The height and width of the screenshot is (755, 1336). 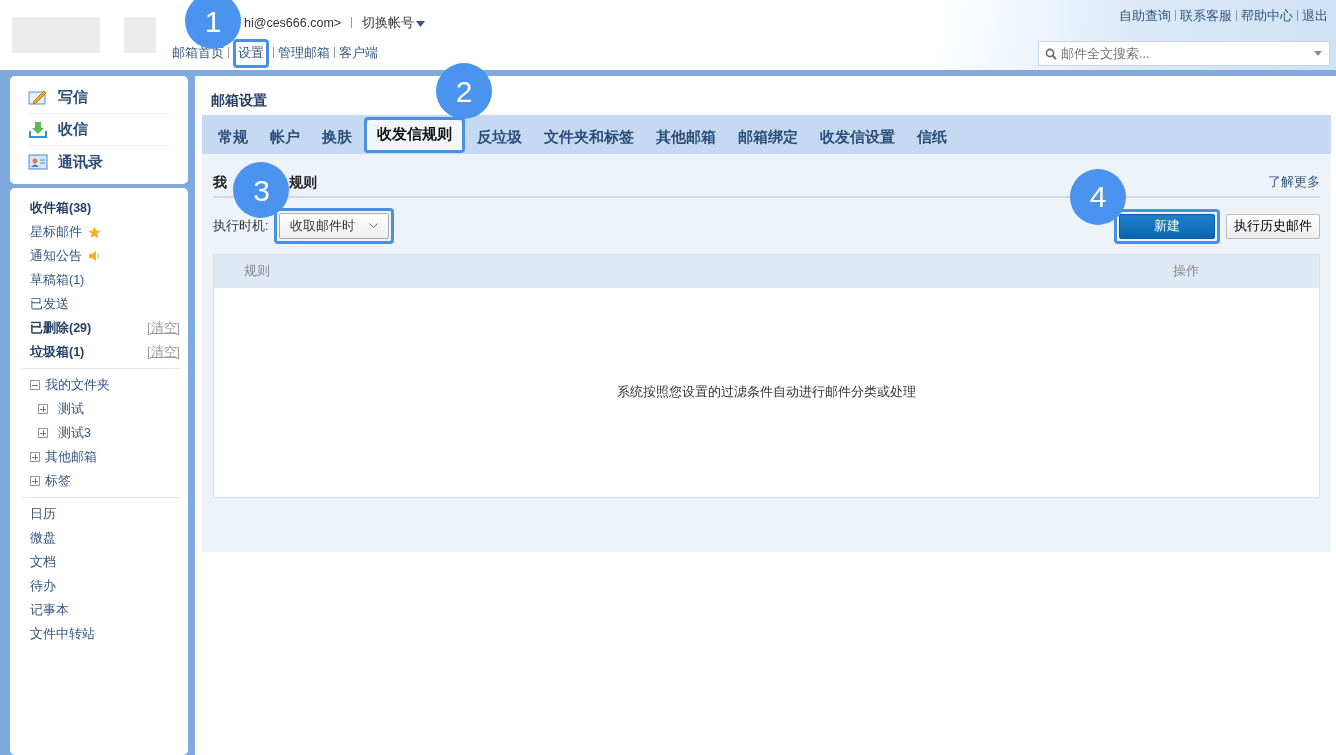 I want to click on new-rule-button: 新建, so click(x=1167, y=226).